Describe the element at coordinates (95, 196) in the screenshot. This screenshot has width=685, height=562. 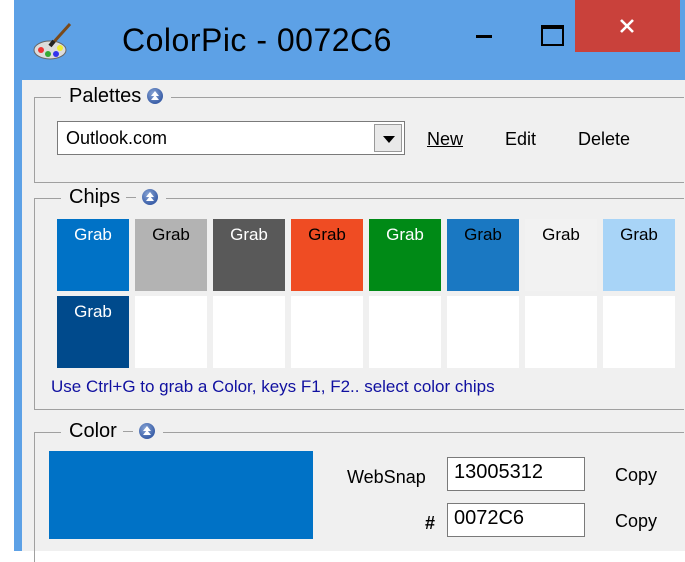
I see `chips-group-label: Chips` at that location.